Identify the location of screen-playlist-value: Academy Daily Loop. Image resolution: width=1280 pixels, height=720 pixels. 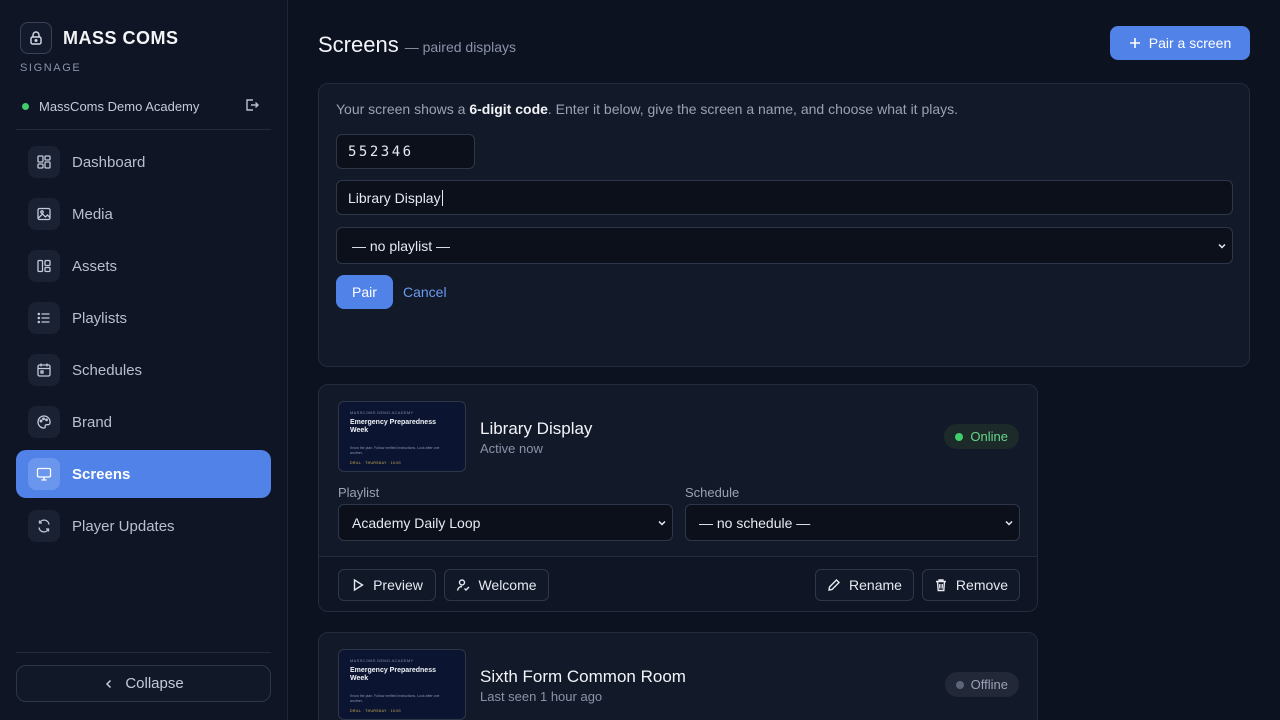
(416, 522).